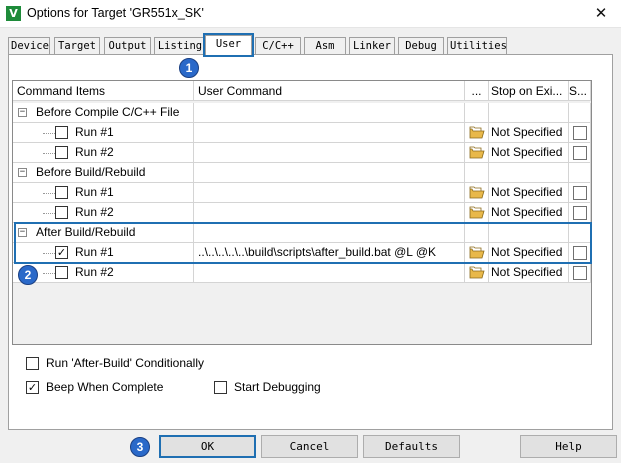 This screenshot has height=463, width=621. Describe the element at coordinates (115, 13) in the screenshot. I see `window-title: Options for Target 'GR551x_SK'` at that location.